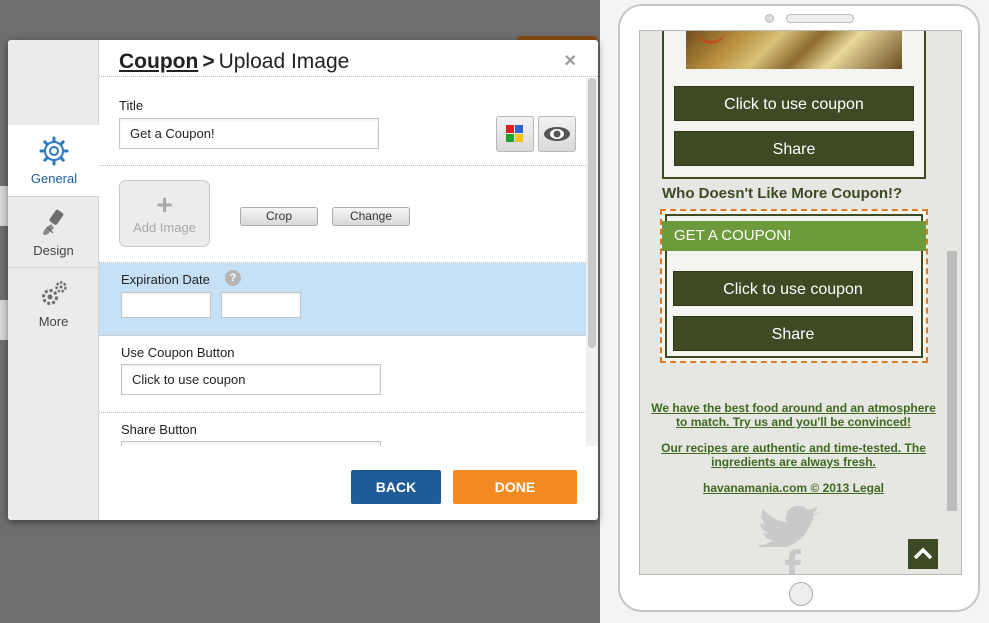  I want to click on expiration-end-input, so click(261, 305).